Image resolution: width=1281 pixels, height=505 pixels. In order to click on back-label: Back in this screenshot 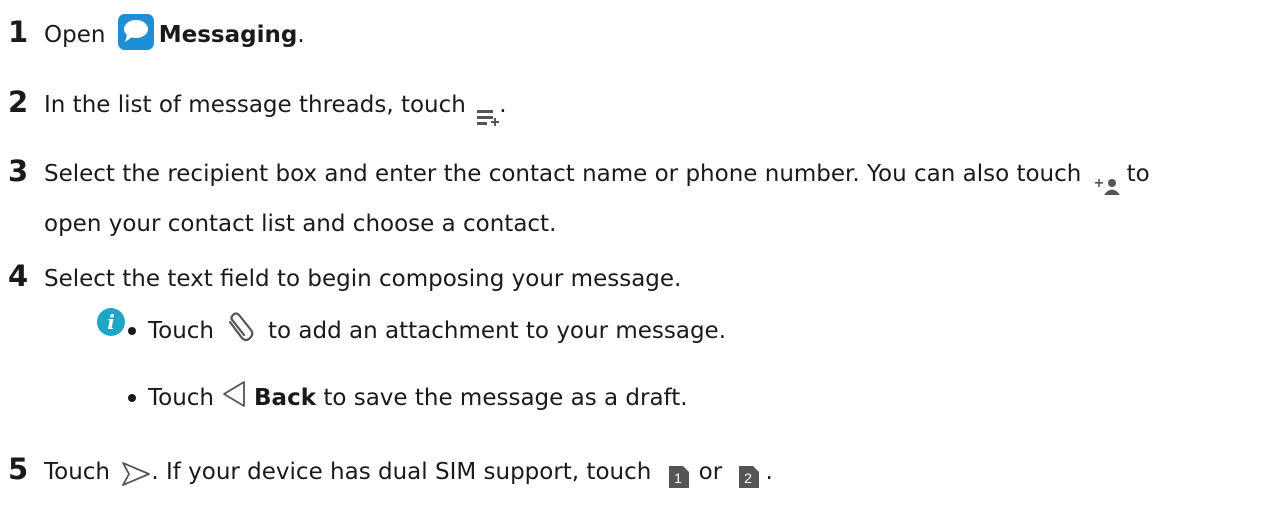, I will do `click(285, 398)`.